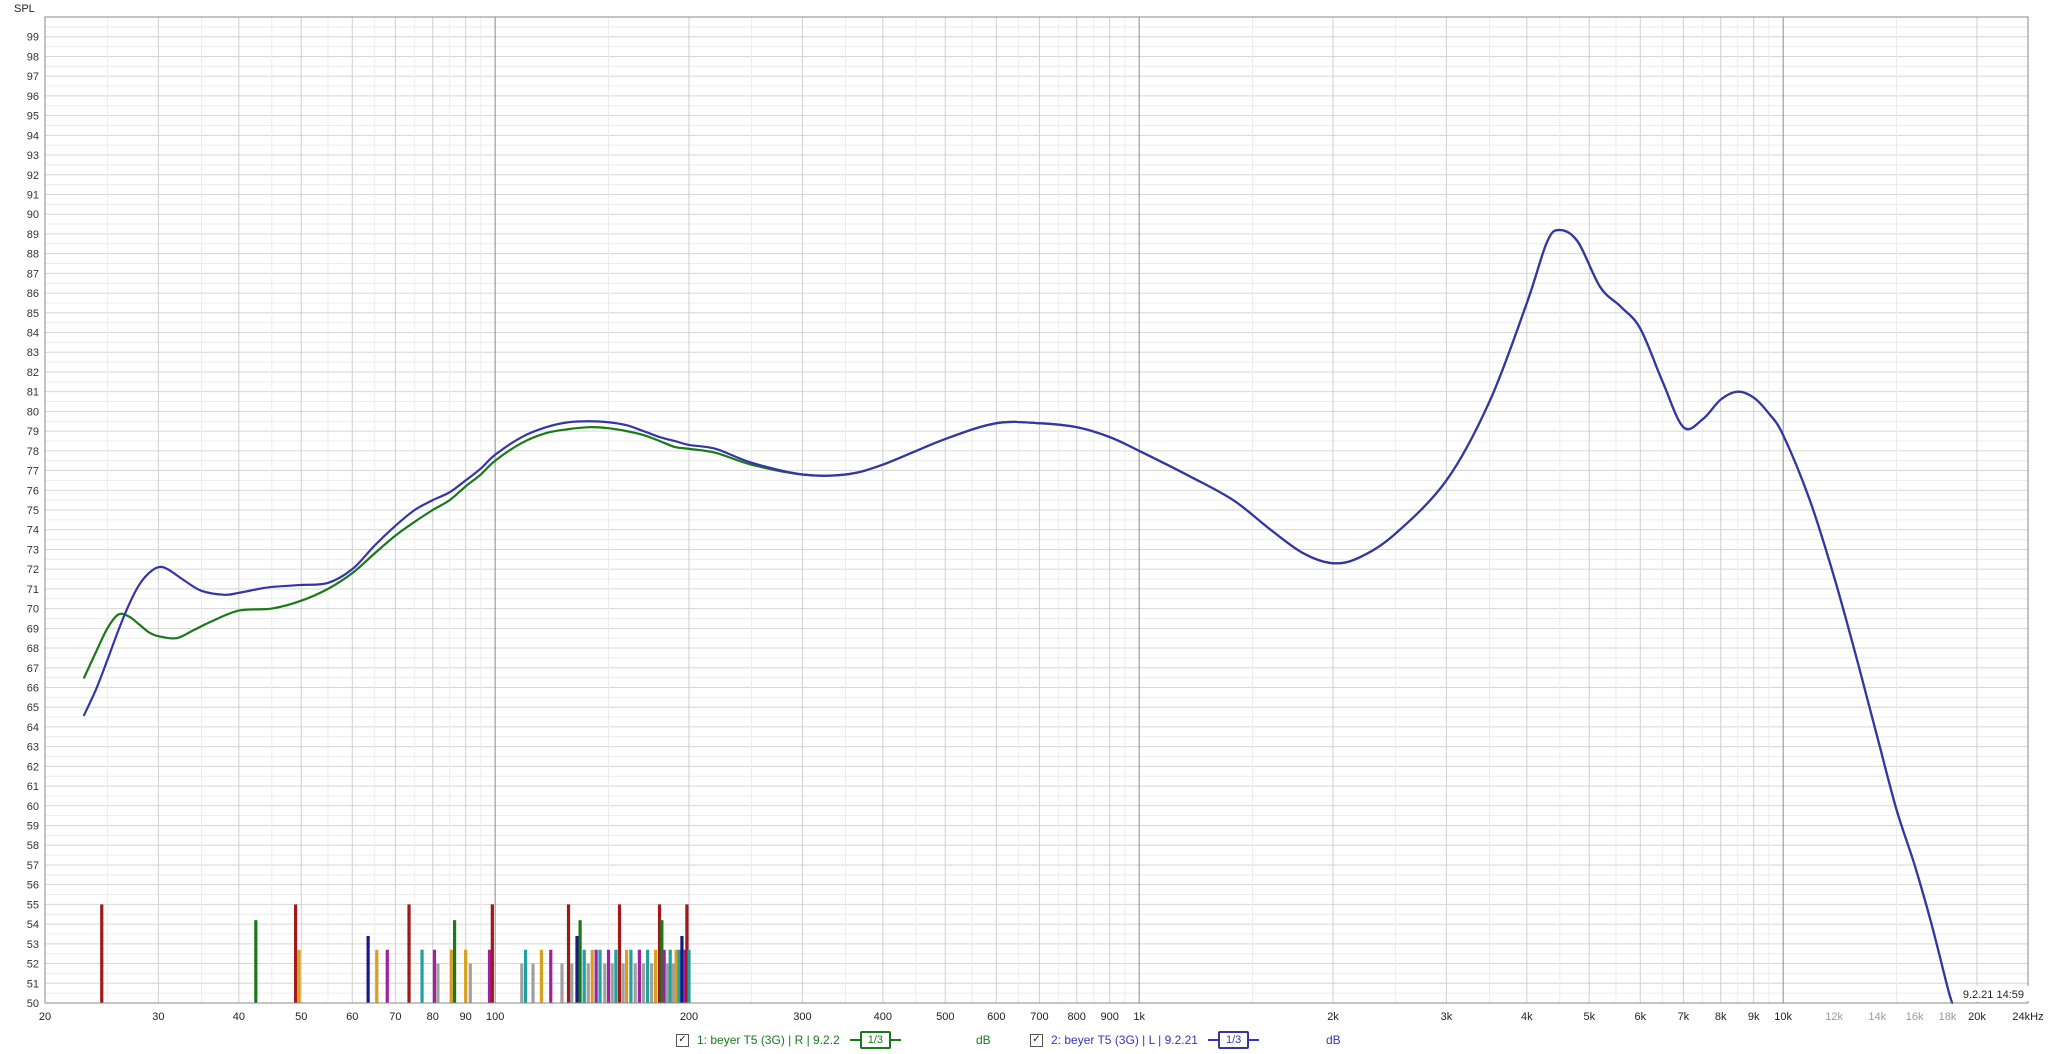 The height and width of the screenshot is (1054, 2048). Describe the element at coordinates (33, 846) in the screenshot. I see `y-tick-label: 58` at that location.